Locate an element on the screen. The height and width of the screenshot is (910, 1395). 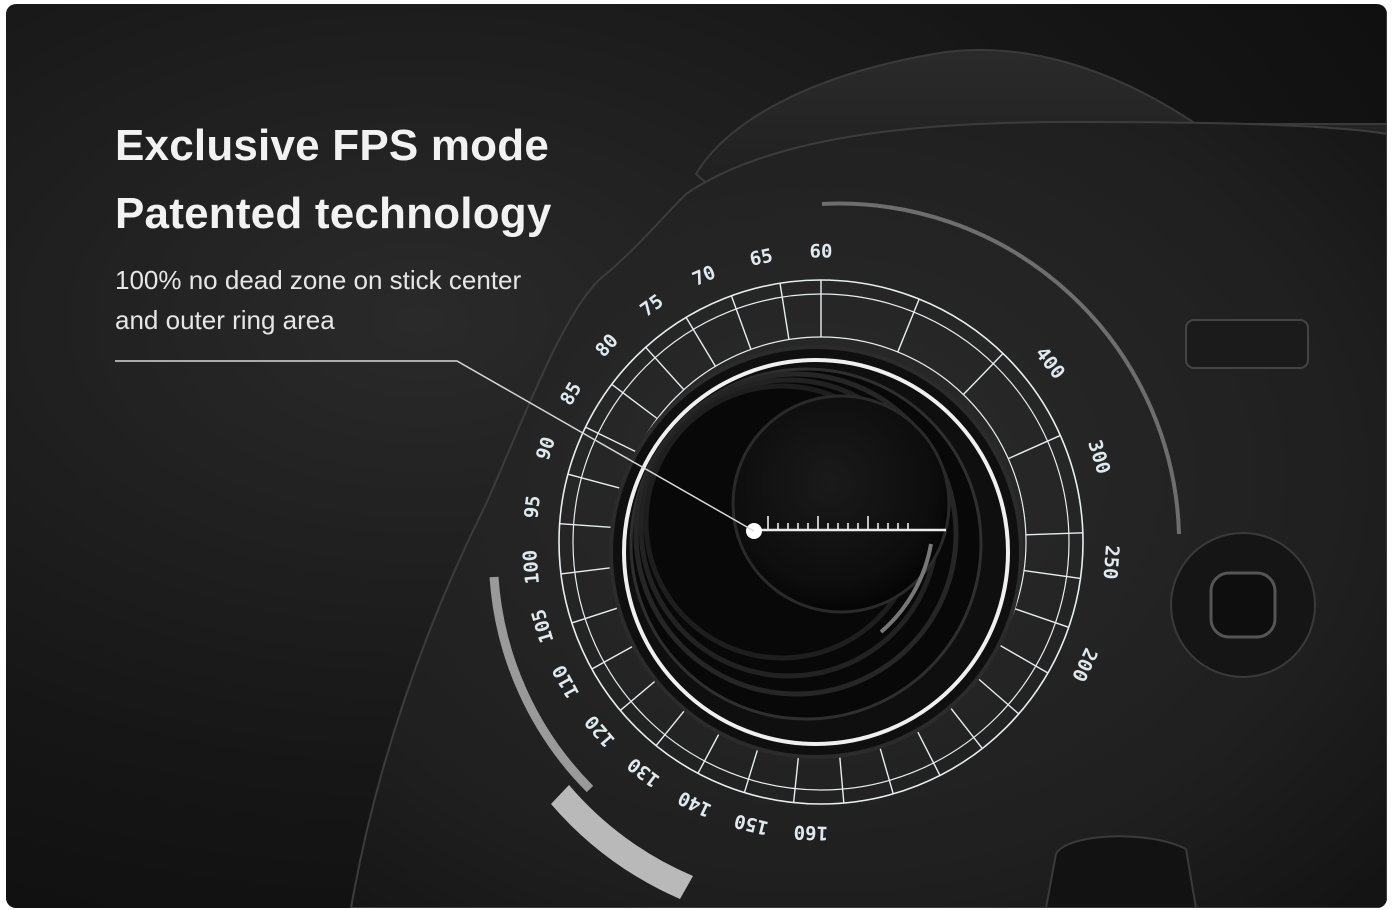
dial-label-left: 65 is located at coordinates (761, 258).